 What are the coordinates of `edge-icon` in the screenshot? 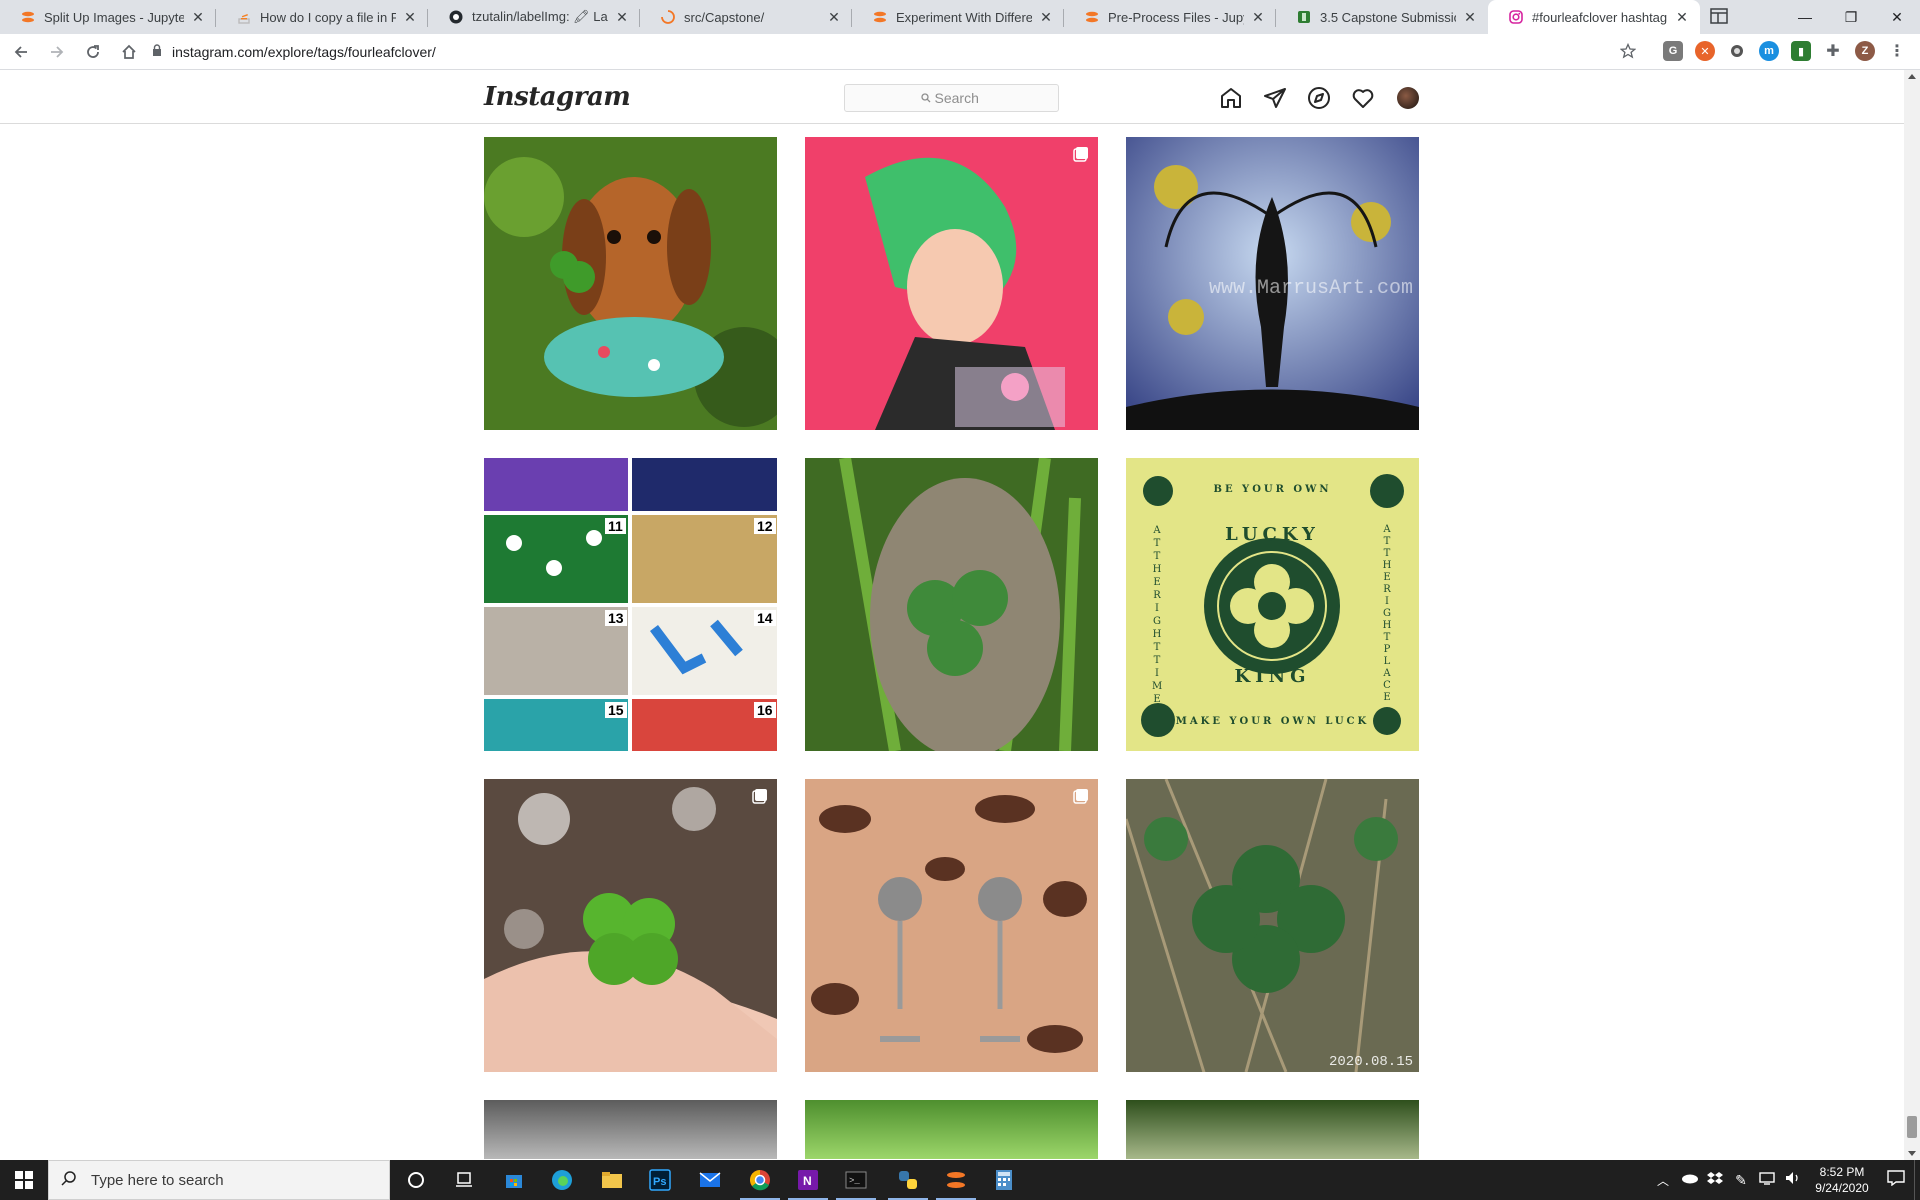 It's located at (562, 1180).